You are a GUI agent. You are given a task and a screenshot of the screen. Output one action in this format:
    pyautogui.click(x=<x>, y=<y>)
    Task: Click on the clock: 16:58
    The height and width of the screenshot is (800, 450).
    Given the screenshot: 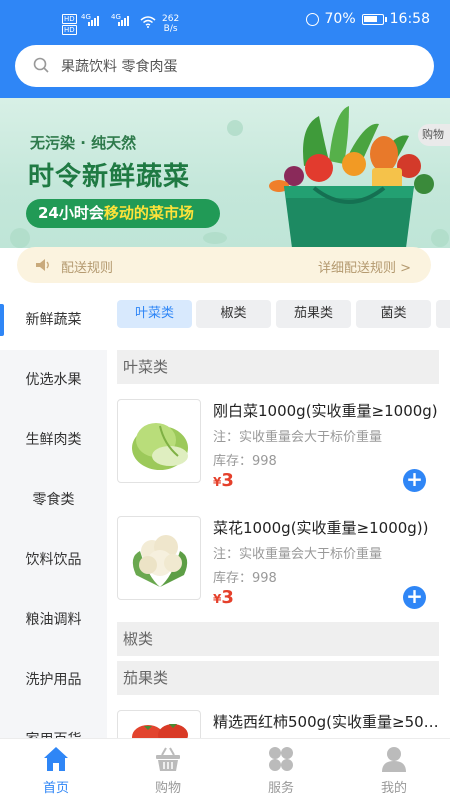 What is the action you would take?
    pyautogui.click(x=409, y=19)
    